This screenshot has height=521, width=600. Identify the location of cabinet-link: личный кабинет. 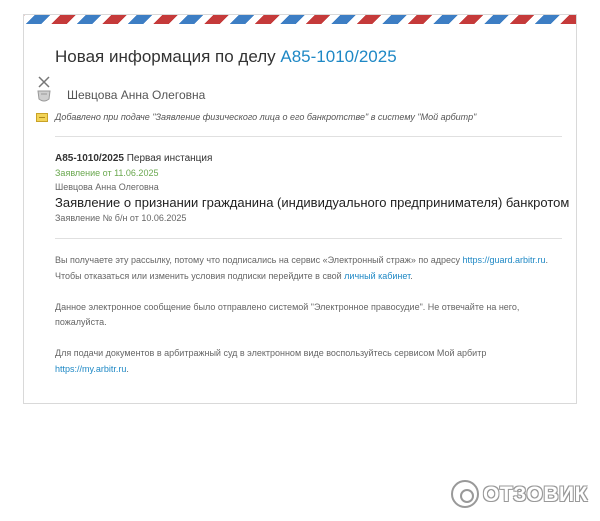
(377, 276).